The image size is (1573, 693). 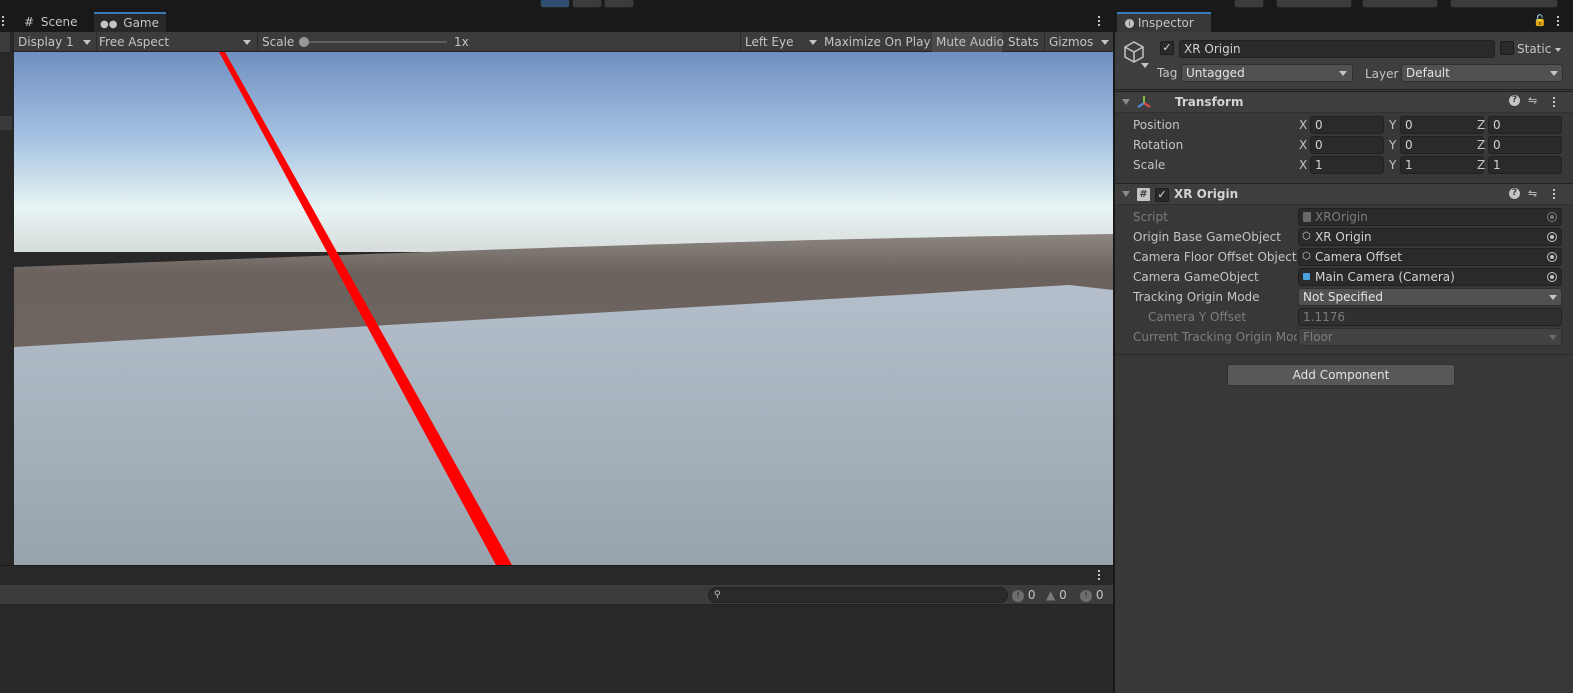 I want to click on camera-floor-offset-field: ⬡ Camera Offset, so click(x=1430, y=257).